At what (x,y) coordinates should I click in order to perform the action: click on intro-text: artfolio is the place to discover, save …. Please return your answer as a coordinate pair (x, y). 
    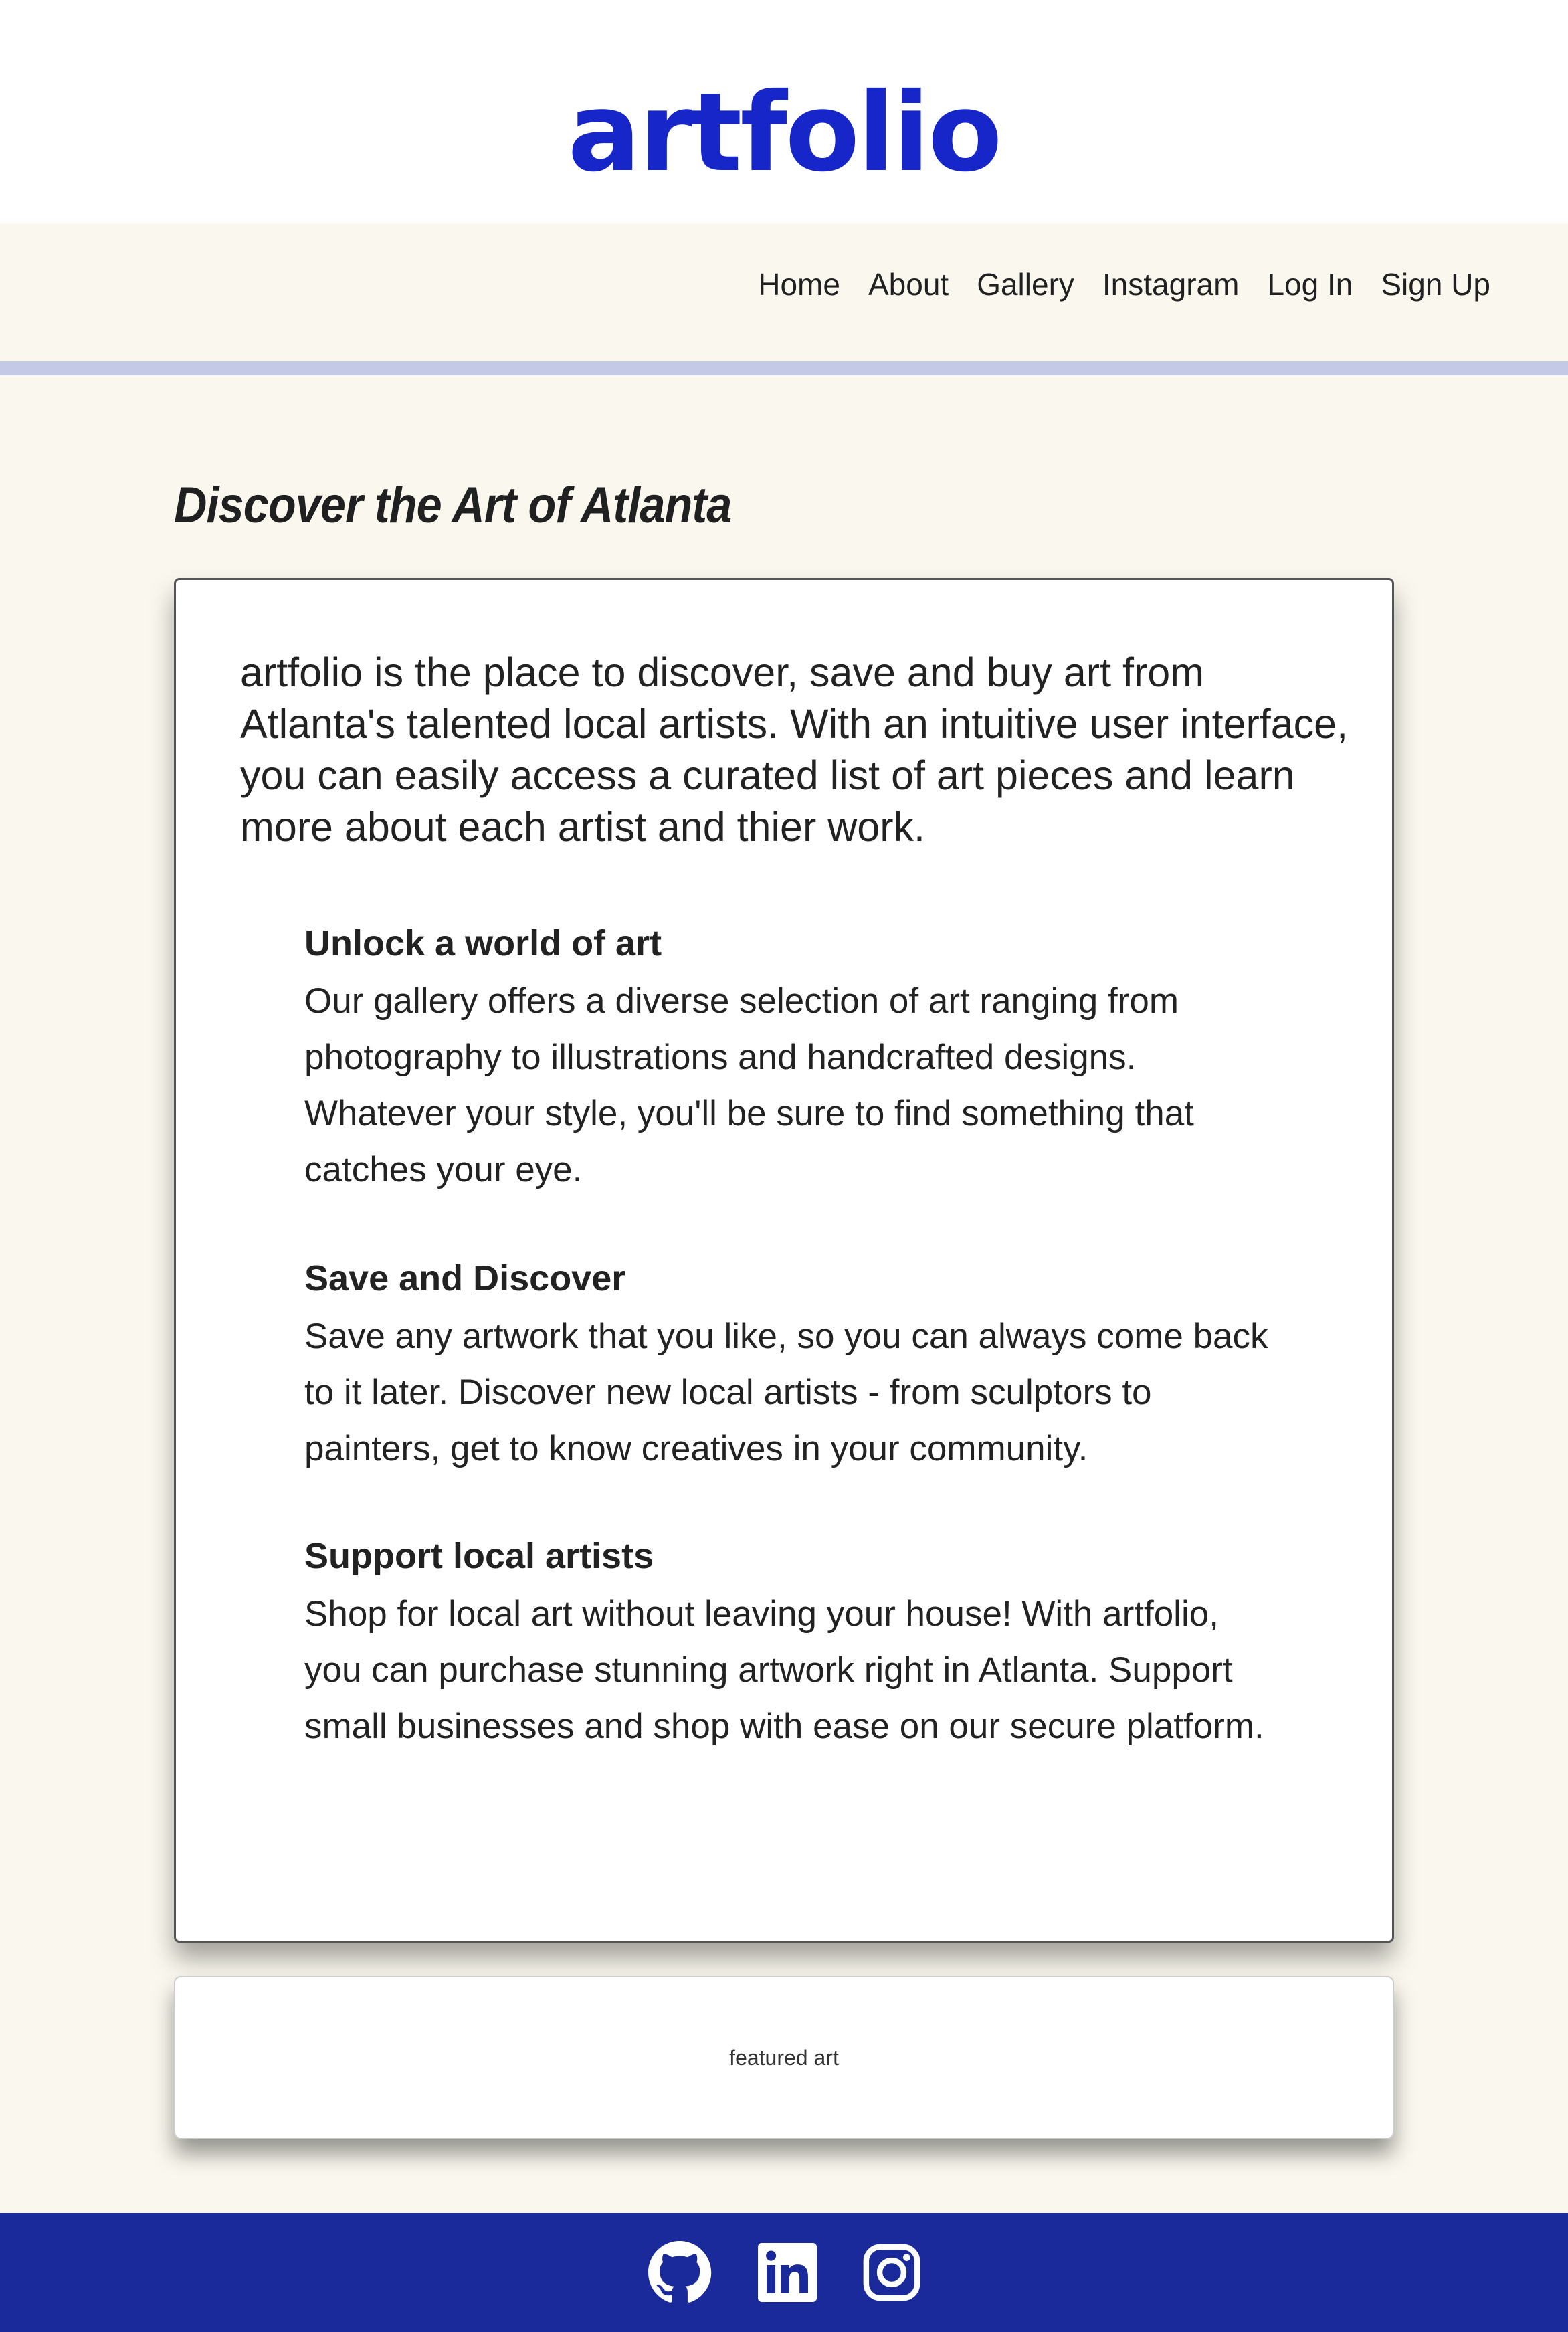
    Looking at the image, I should click on (794, 750).